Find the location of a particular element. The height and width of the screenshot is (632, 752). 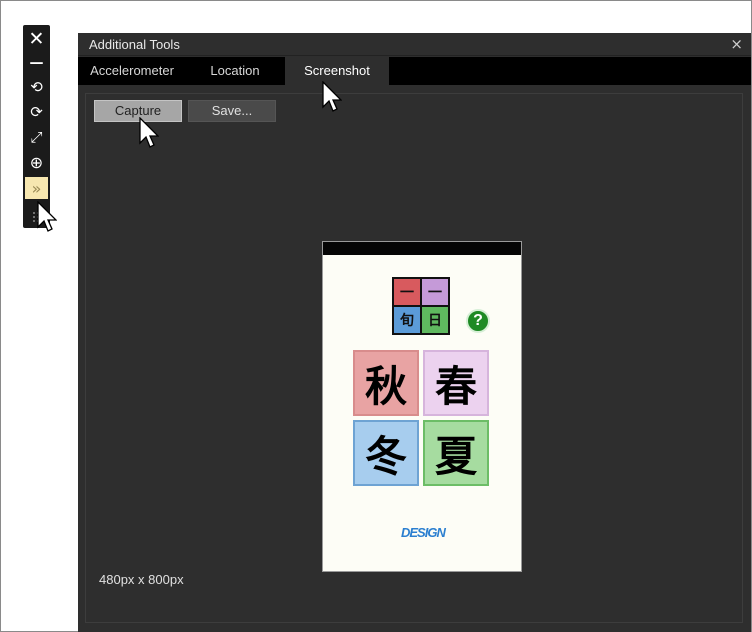

logo-cell: 日 is located at coordinates (435, 320).